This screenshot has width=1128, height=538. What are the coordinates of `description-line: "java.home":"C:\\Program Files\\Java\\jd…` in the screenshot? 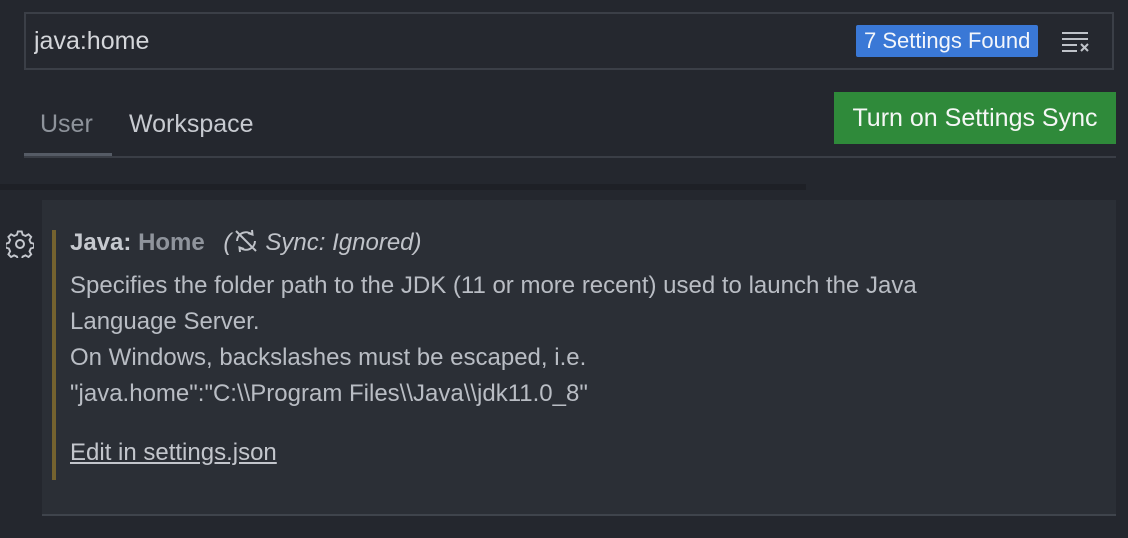 It's located at (329, 393).